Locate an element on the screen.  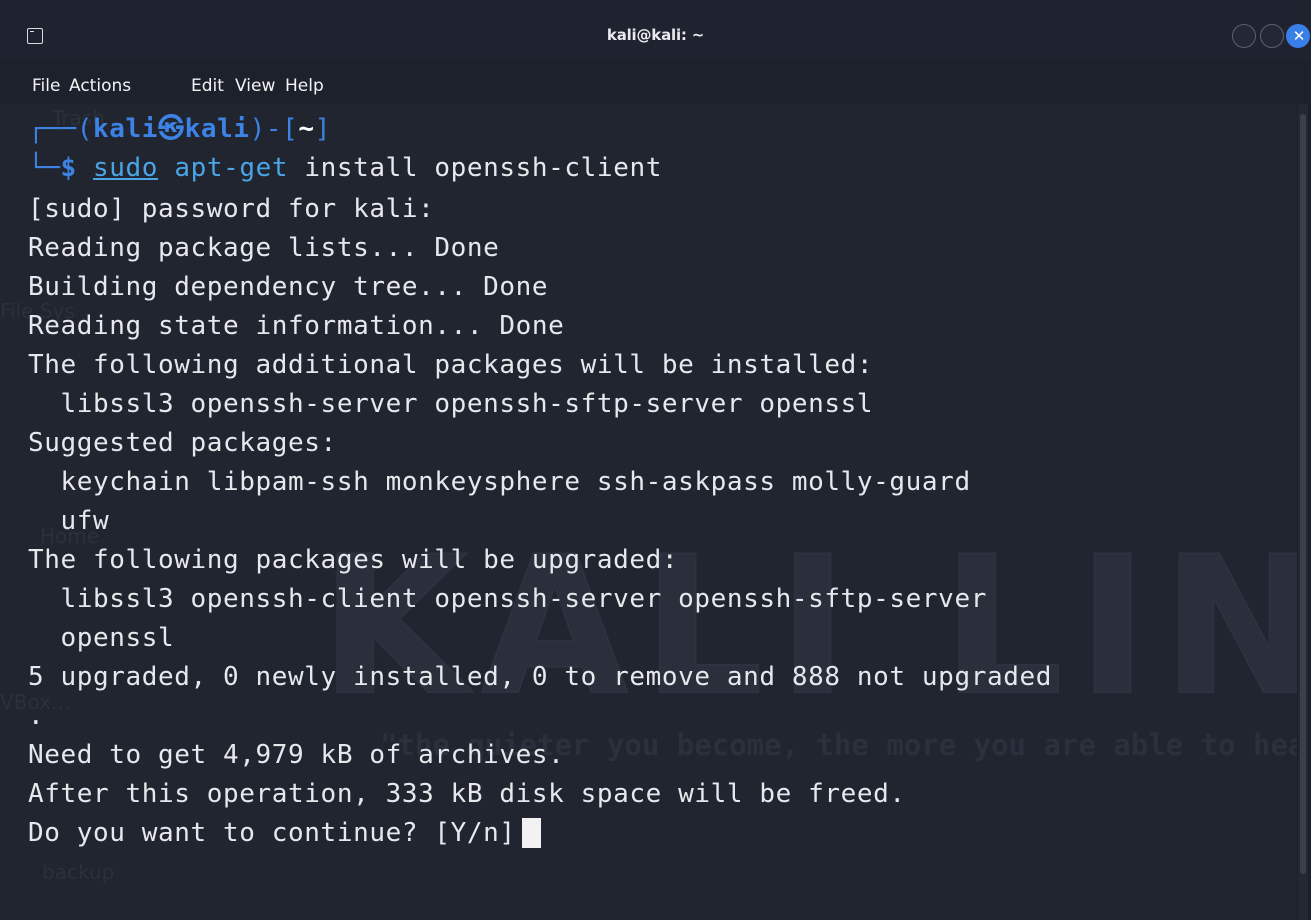
output-line: Suggested packages: is located at coordinates (182, 443).